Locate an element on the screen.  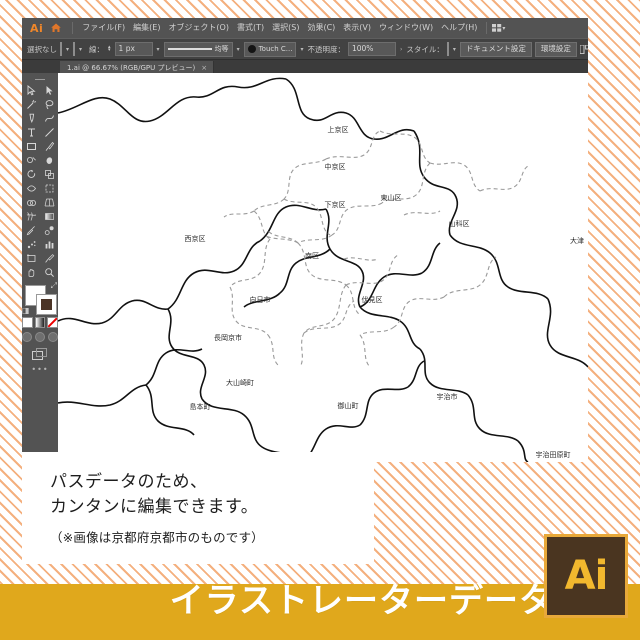
default-fill-stroke-icon: ◨ is located at coordinates (26, 310).